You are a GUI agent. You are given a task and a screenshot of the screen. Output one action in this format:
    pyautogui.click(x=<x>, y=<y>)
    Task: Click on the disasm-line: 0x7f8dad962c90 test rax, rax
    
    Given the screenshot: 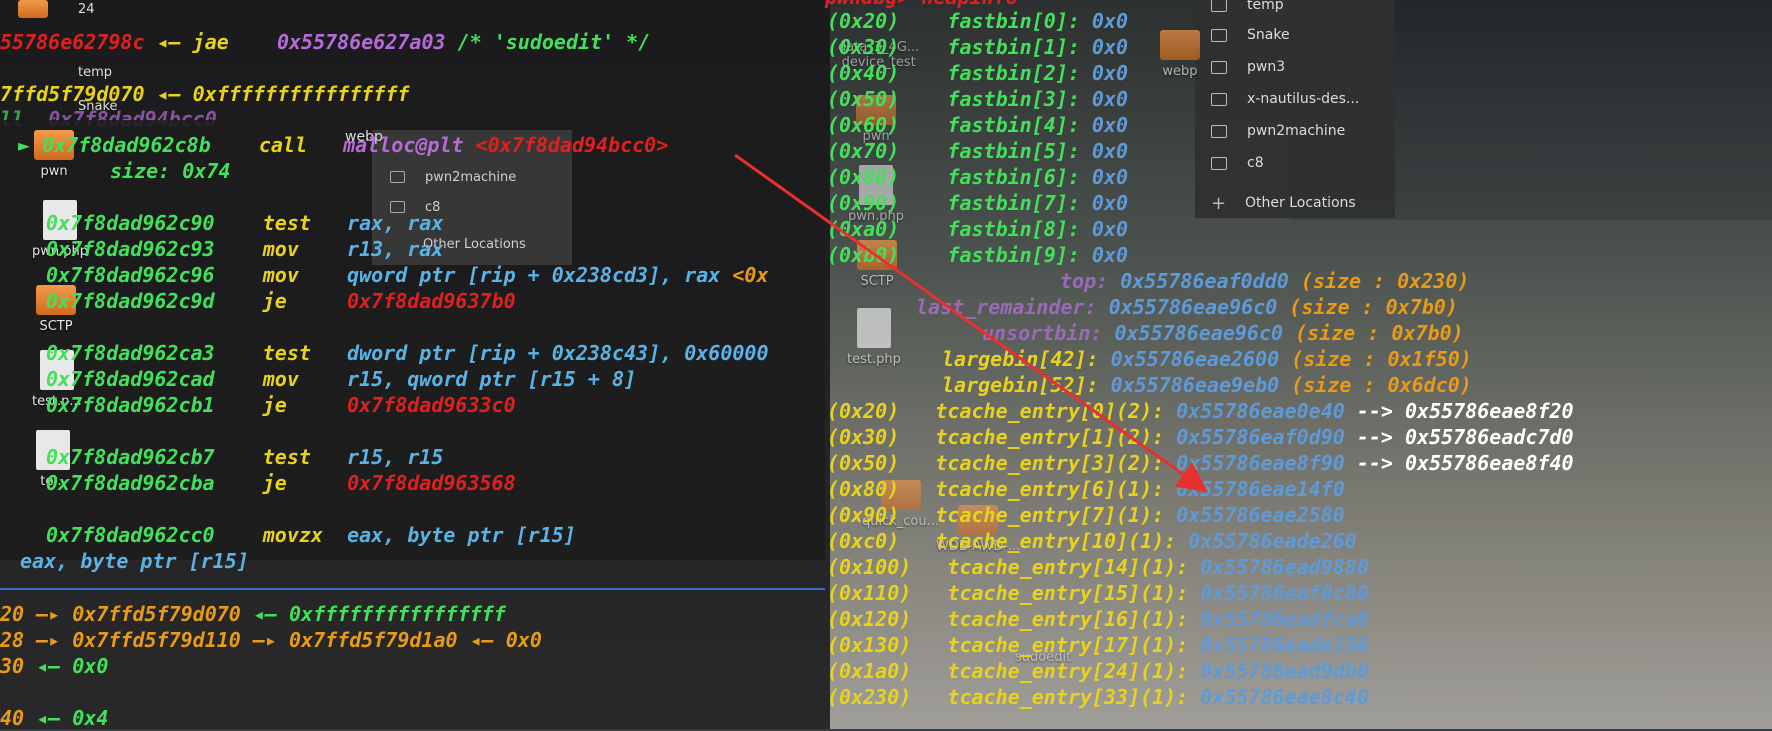 What is the action you would take?
    pyautogui.click(x=245, y=223)
    